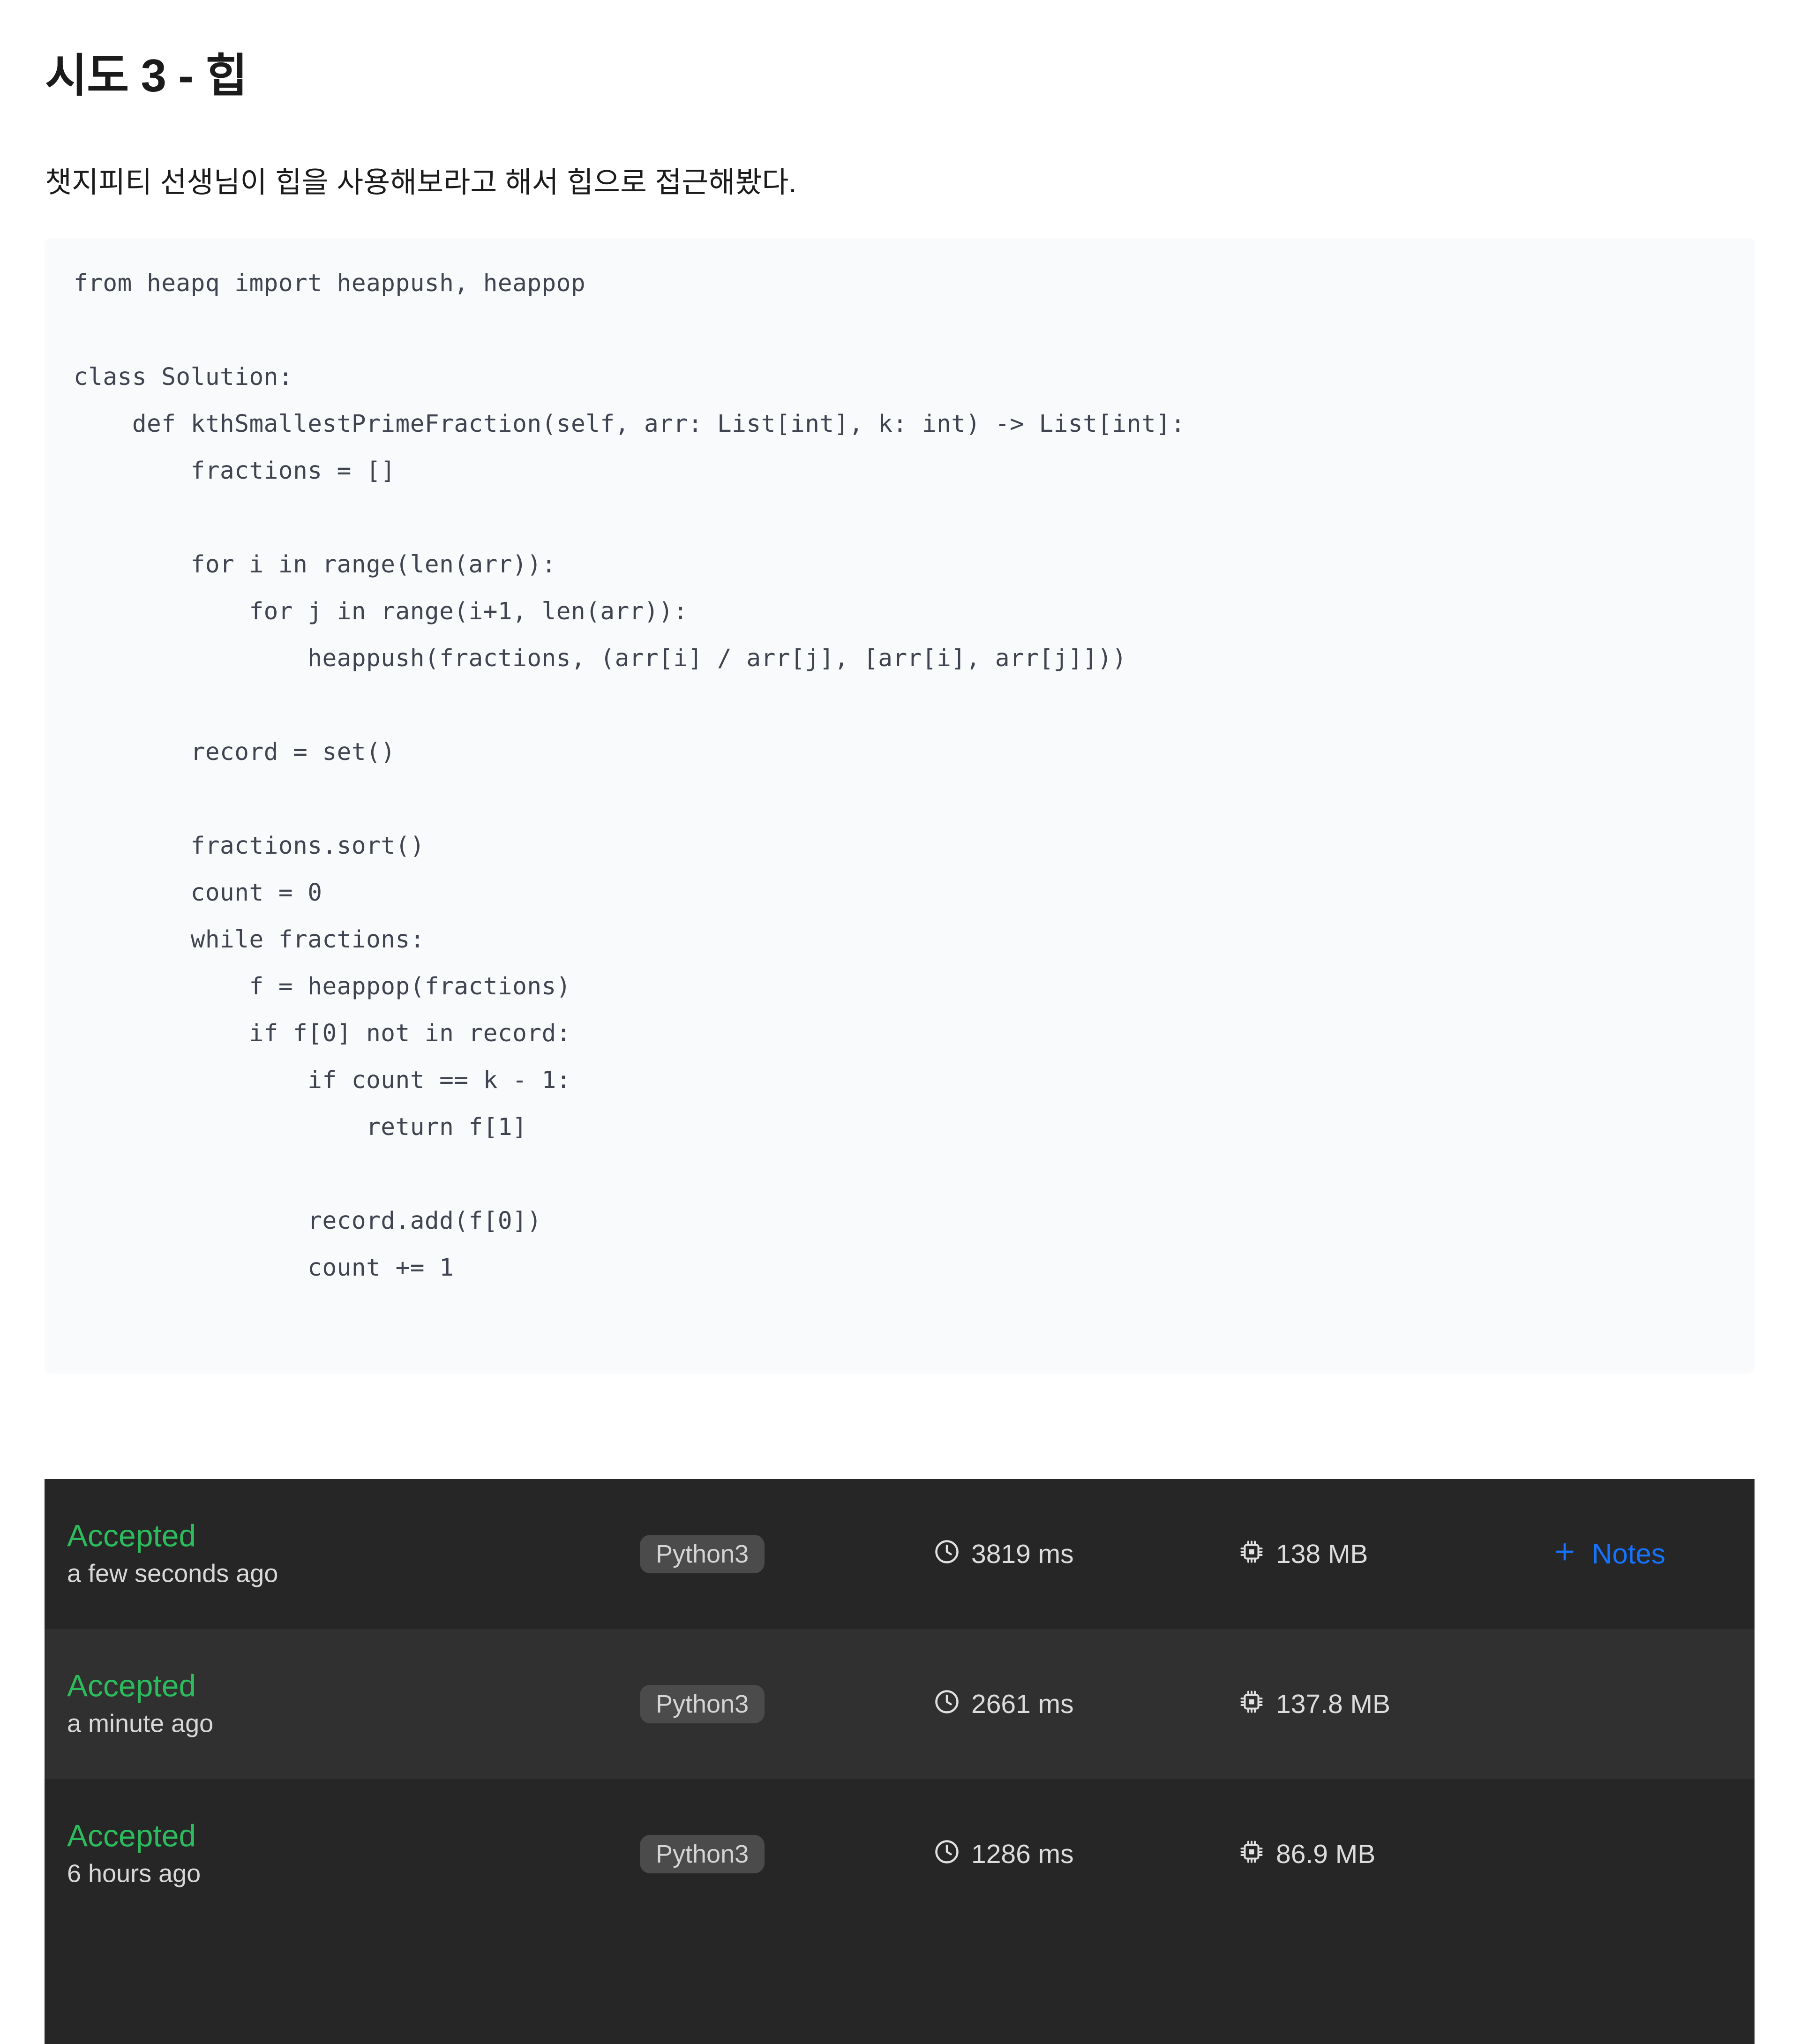 This screenshot has width=1800, height=2044. What do you see at coordinates (300, 1127) in the screenshot?
I see `code-line: return f[1]` at bounding box center [300, 1127].